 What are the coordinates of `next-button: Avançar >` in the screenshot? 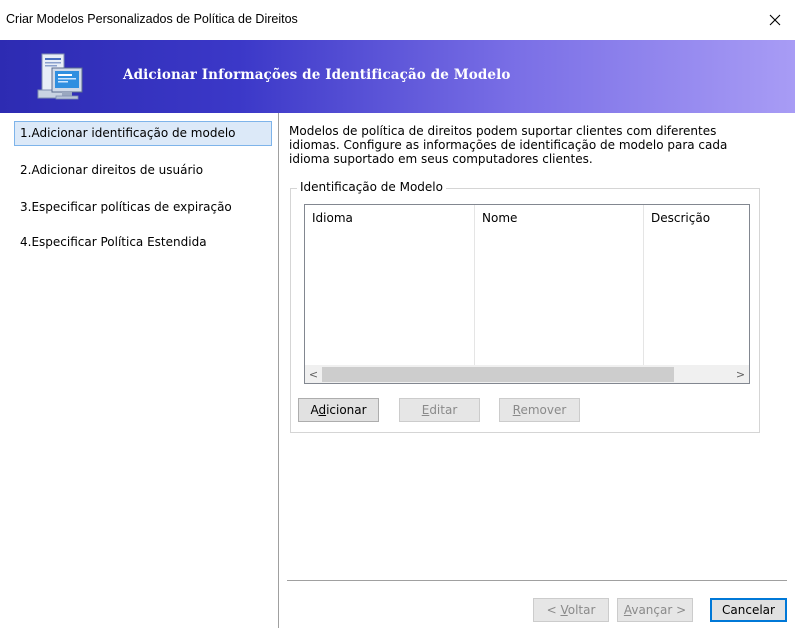 It's located at (655, 610).